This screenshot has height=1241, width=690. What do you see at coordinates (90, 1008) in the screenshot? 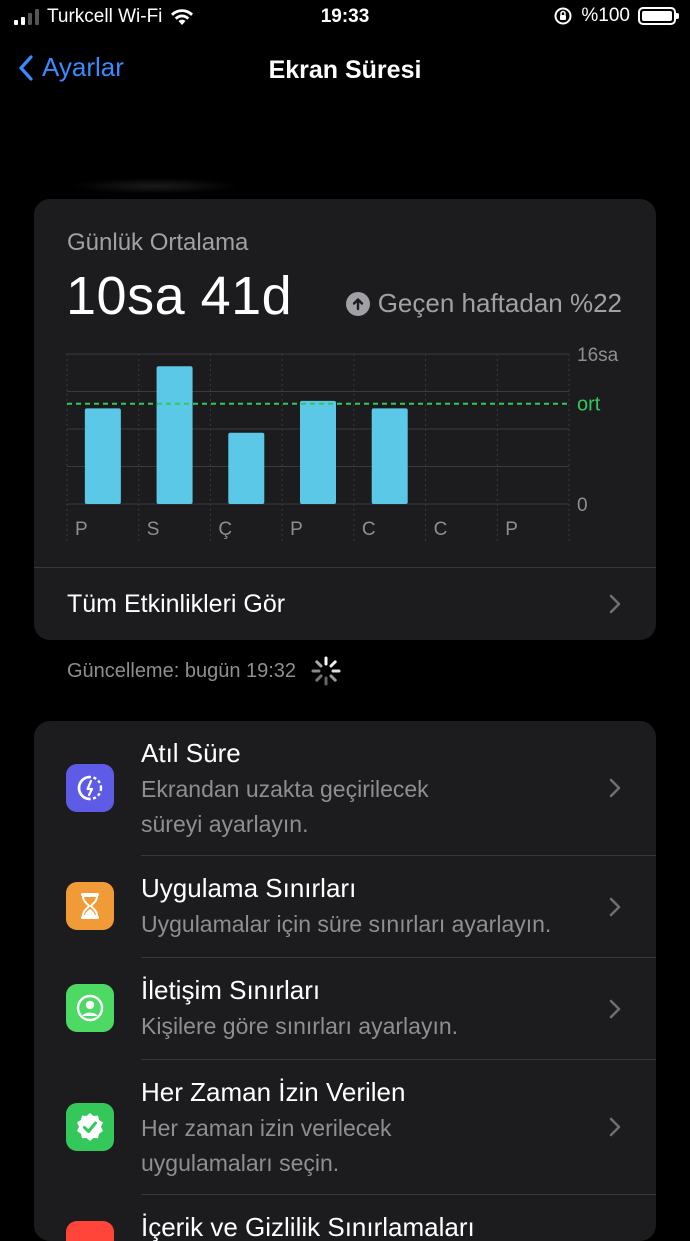
I see `person-circle-icon` at bounding box center [90, 1008].